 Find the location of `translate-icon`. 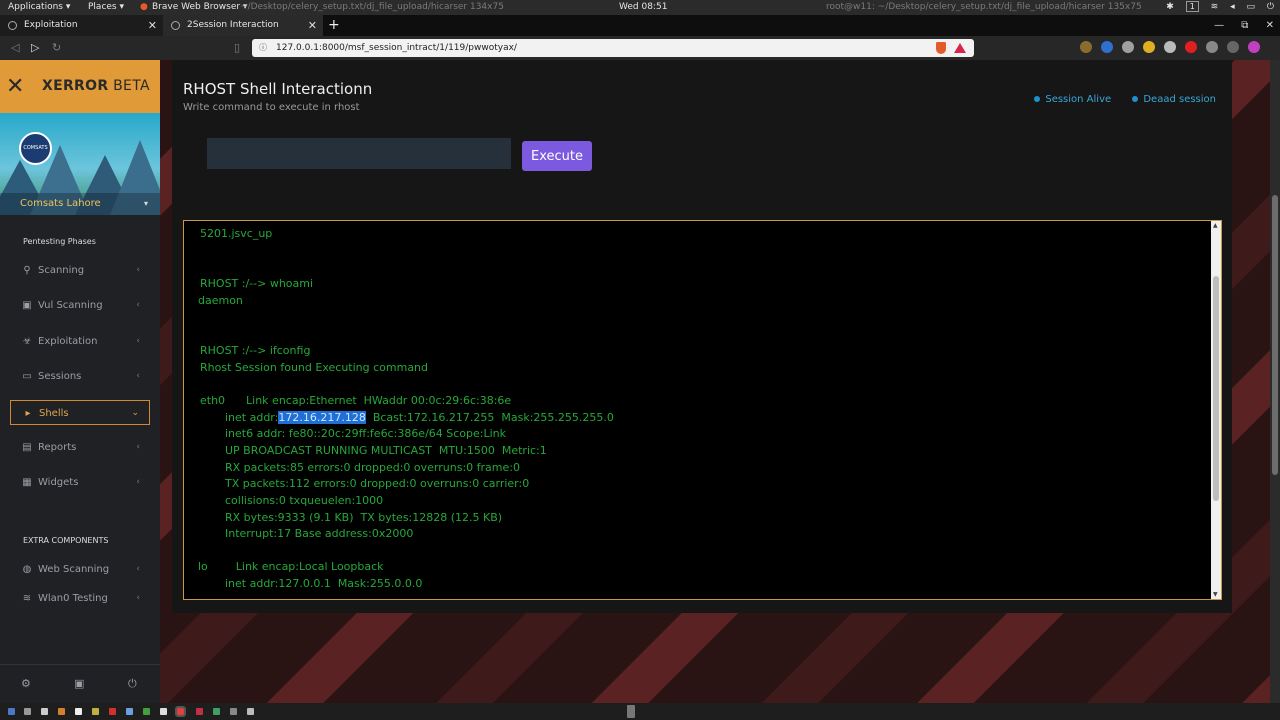

translate-icon is located at coordinates (1107, 47).